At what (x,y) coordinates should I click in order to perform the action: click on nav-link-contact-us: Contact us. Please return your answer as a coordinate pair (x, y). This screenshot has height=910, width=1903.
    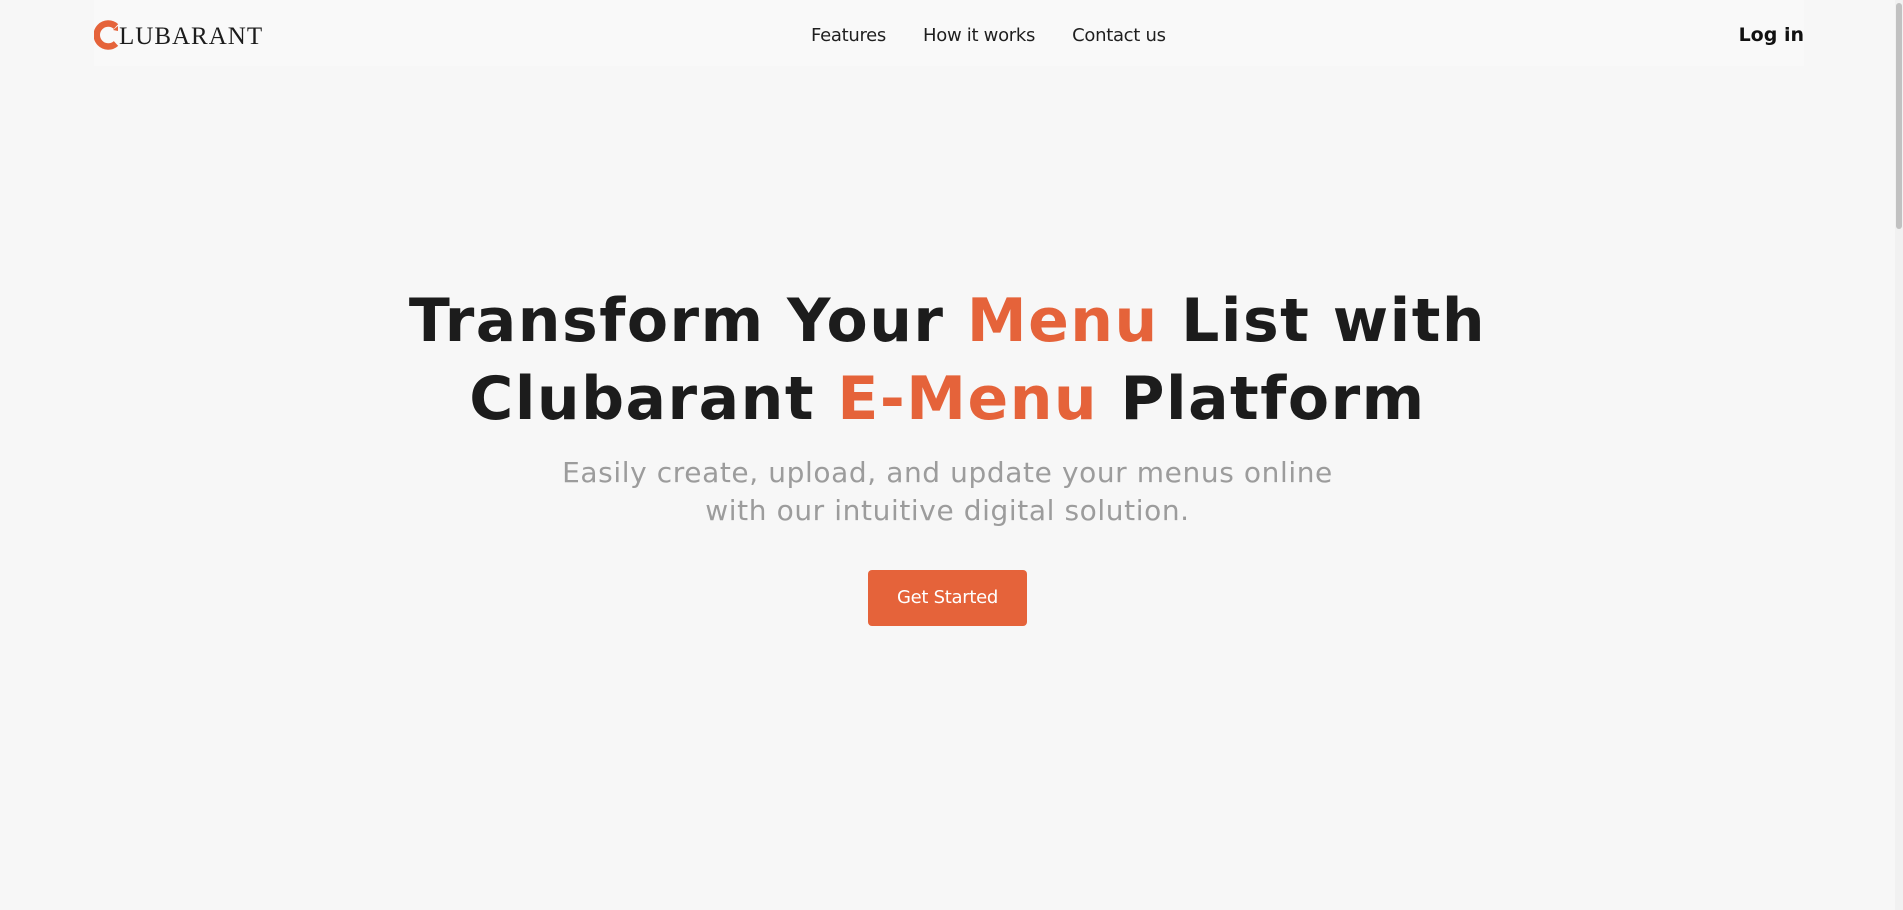
    Looking at the image, I should click on (1119, 35).